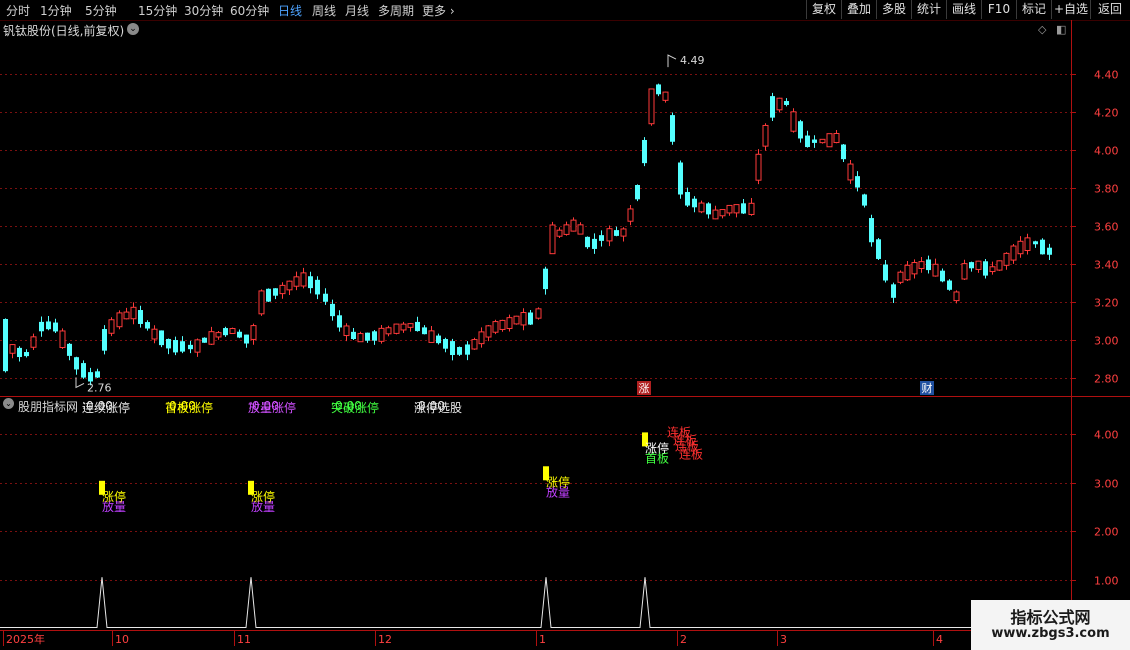 Image resolution: width=1130 pixels, height=650 pixels. I want to click on time-axis-label: 1, so click(542, 639).